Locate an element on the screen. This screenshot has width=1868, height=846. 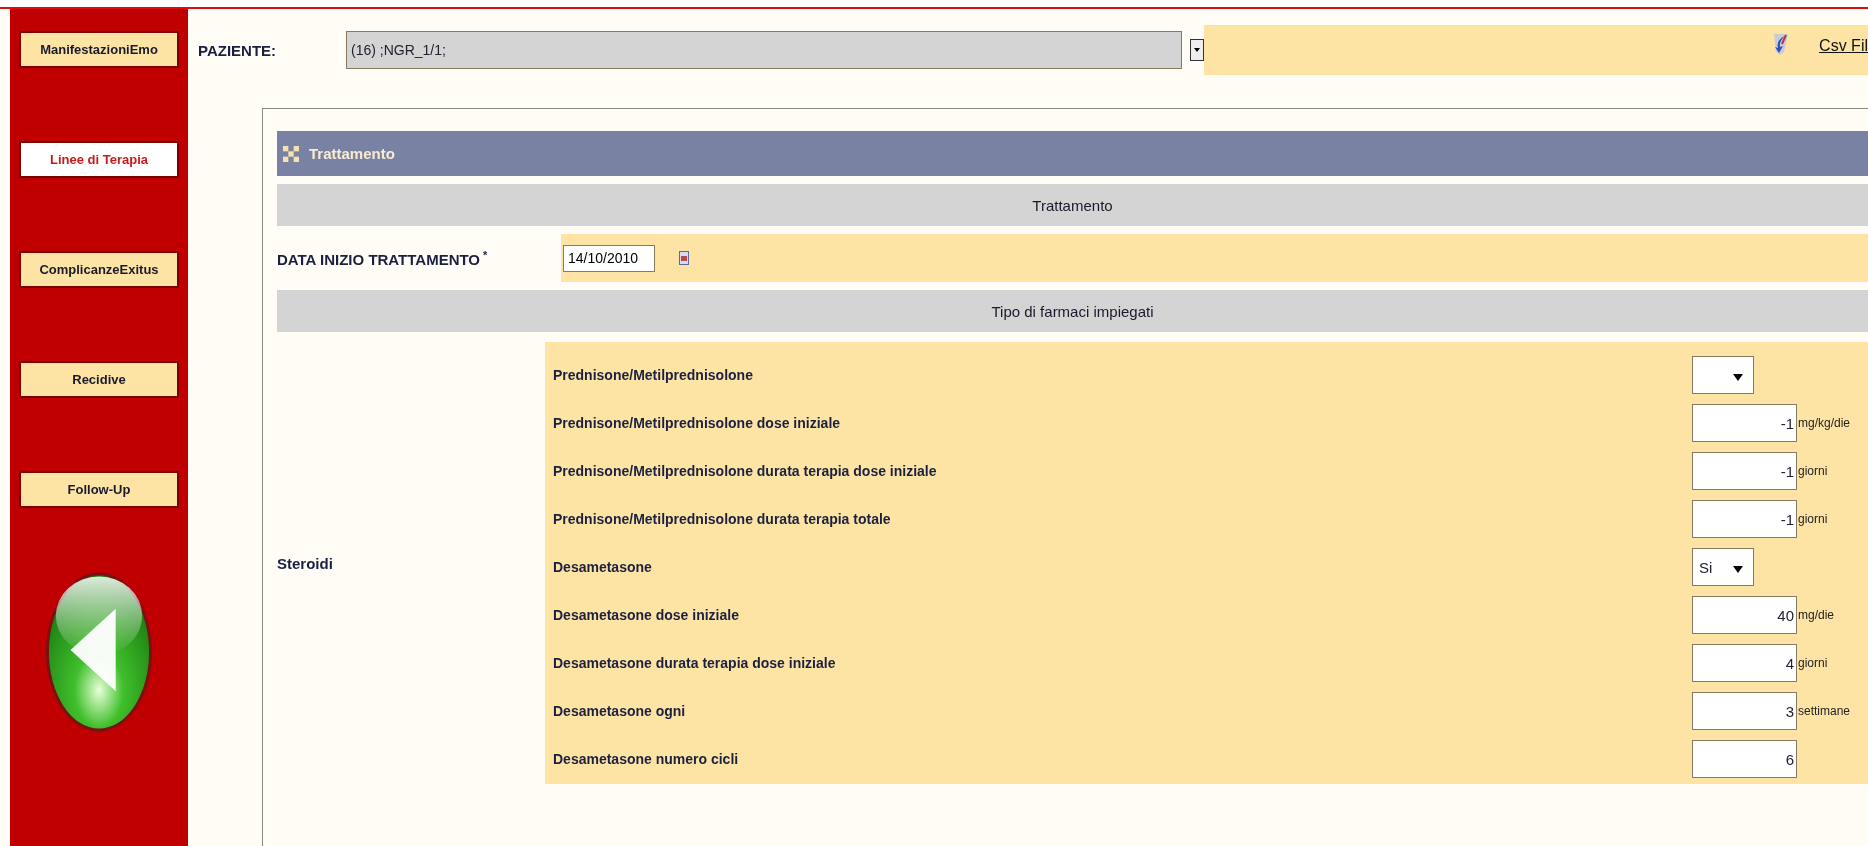
section-title: Tipo di farmaci impiegati is located at coordinates (1072, 311).